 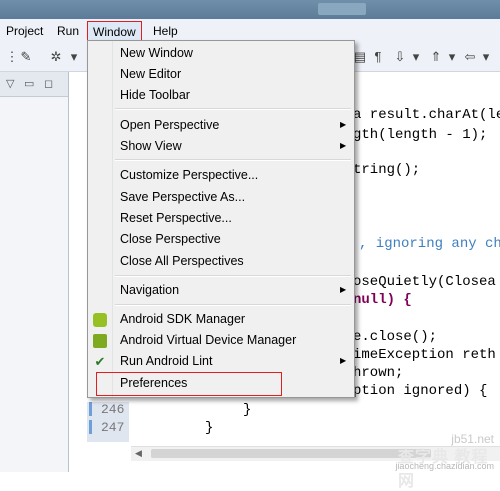 I want to click on code-line: gth(length - 1);, so click(x=420, y=135).